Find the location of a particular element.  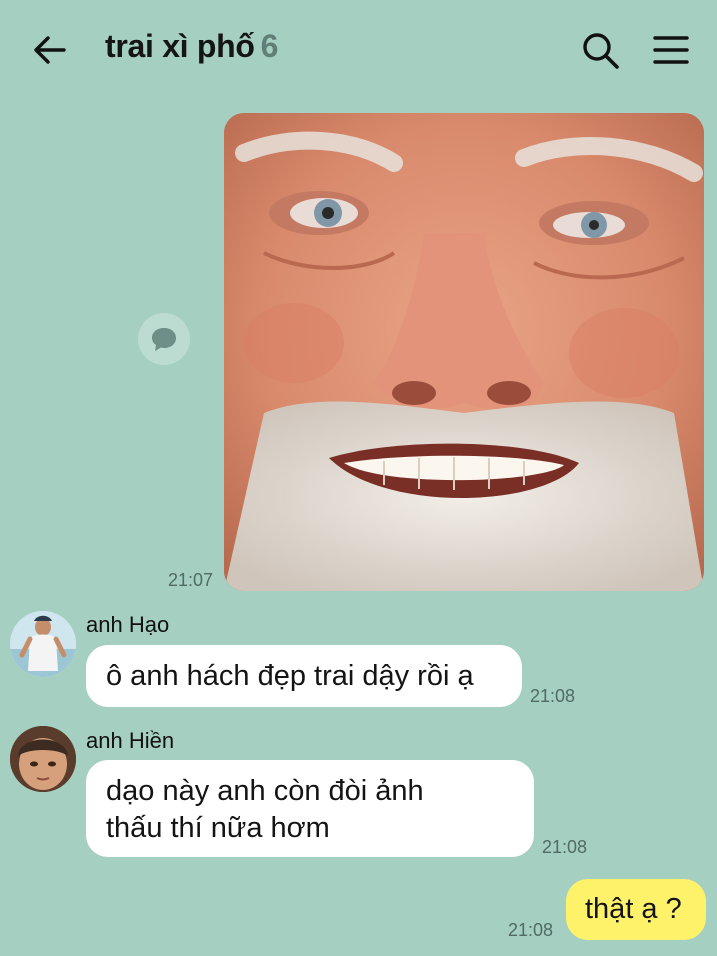

menu-button is located at coordinates (671, 51).